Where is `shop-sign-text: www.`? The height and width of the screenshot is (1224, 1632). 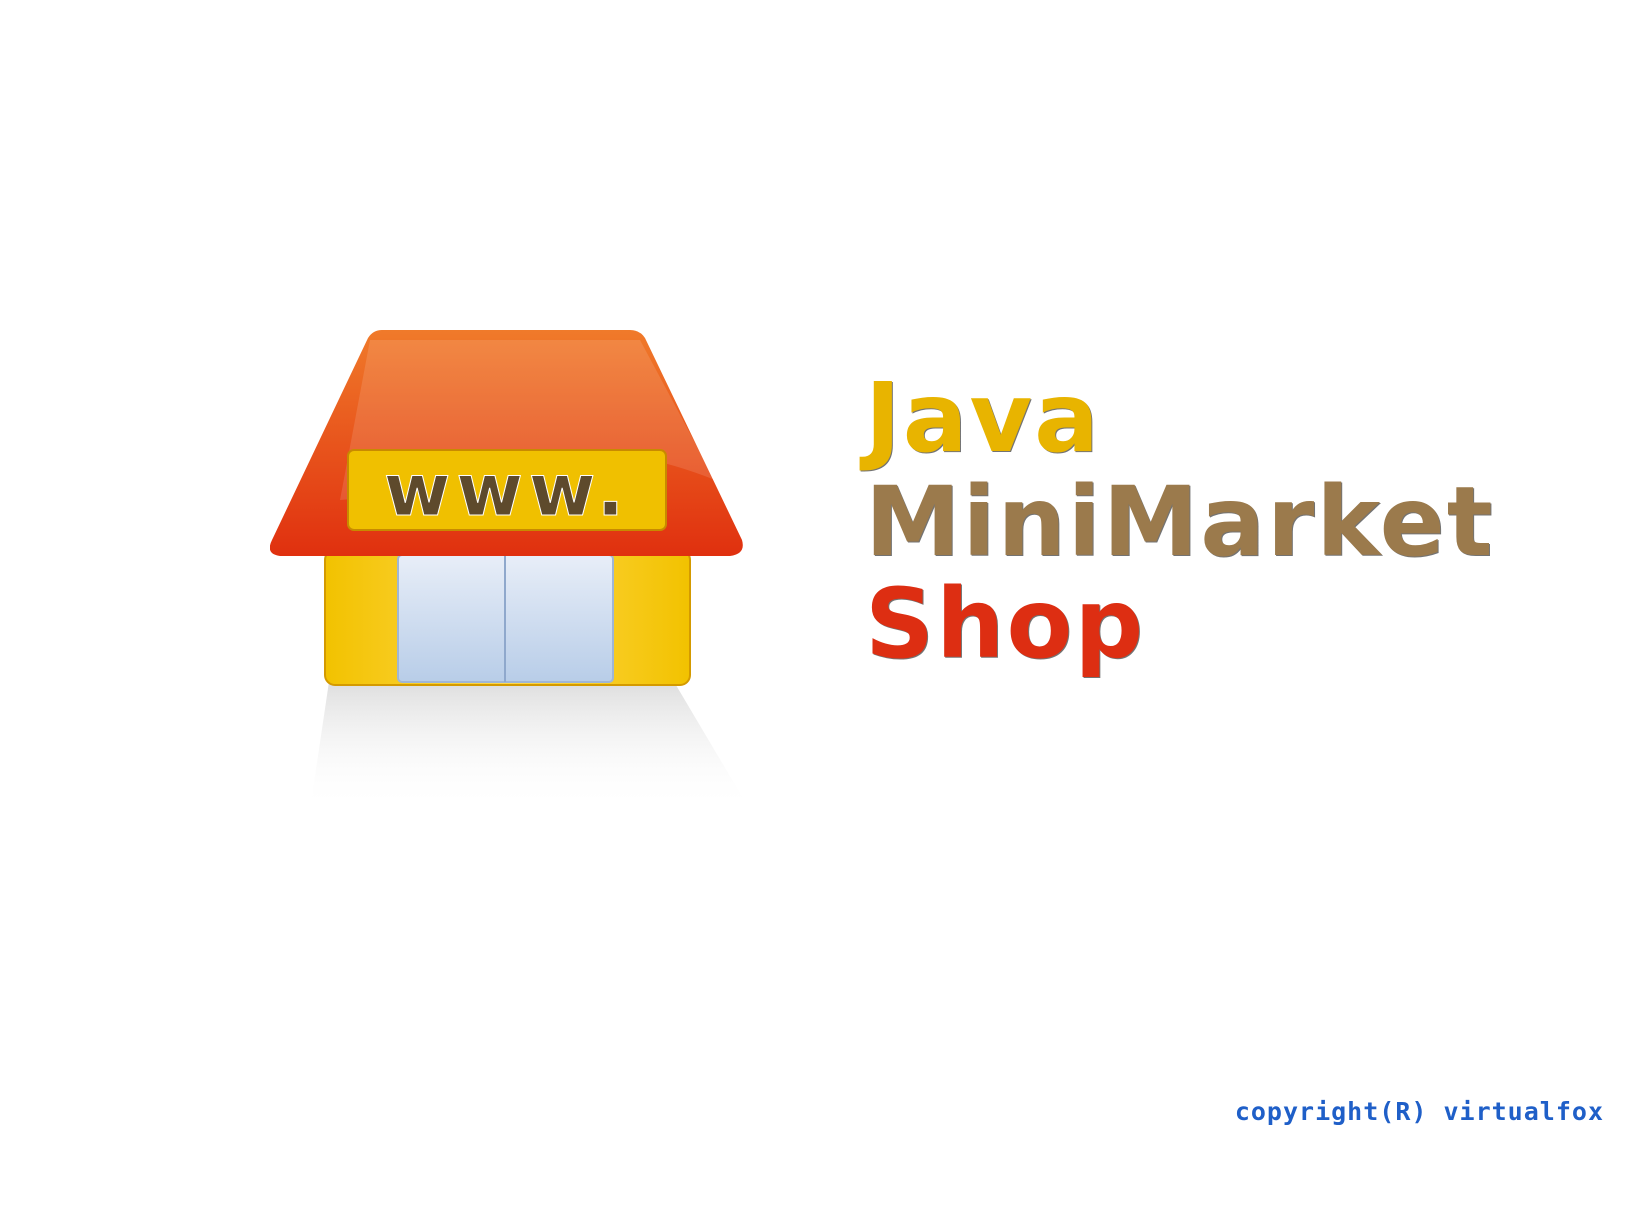
shop-sign-text: www. is located at coordinates (507, 490).